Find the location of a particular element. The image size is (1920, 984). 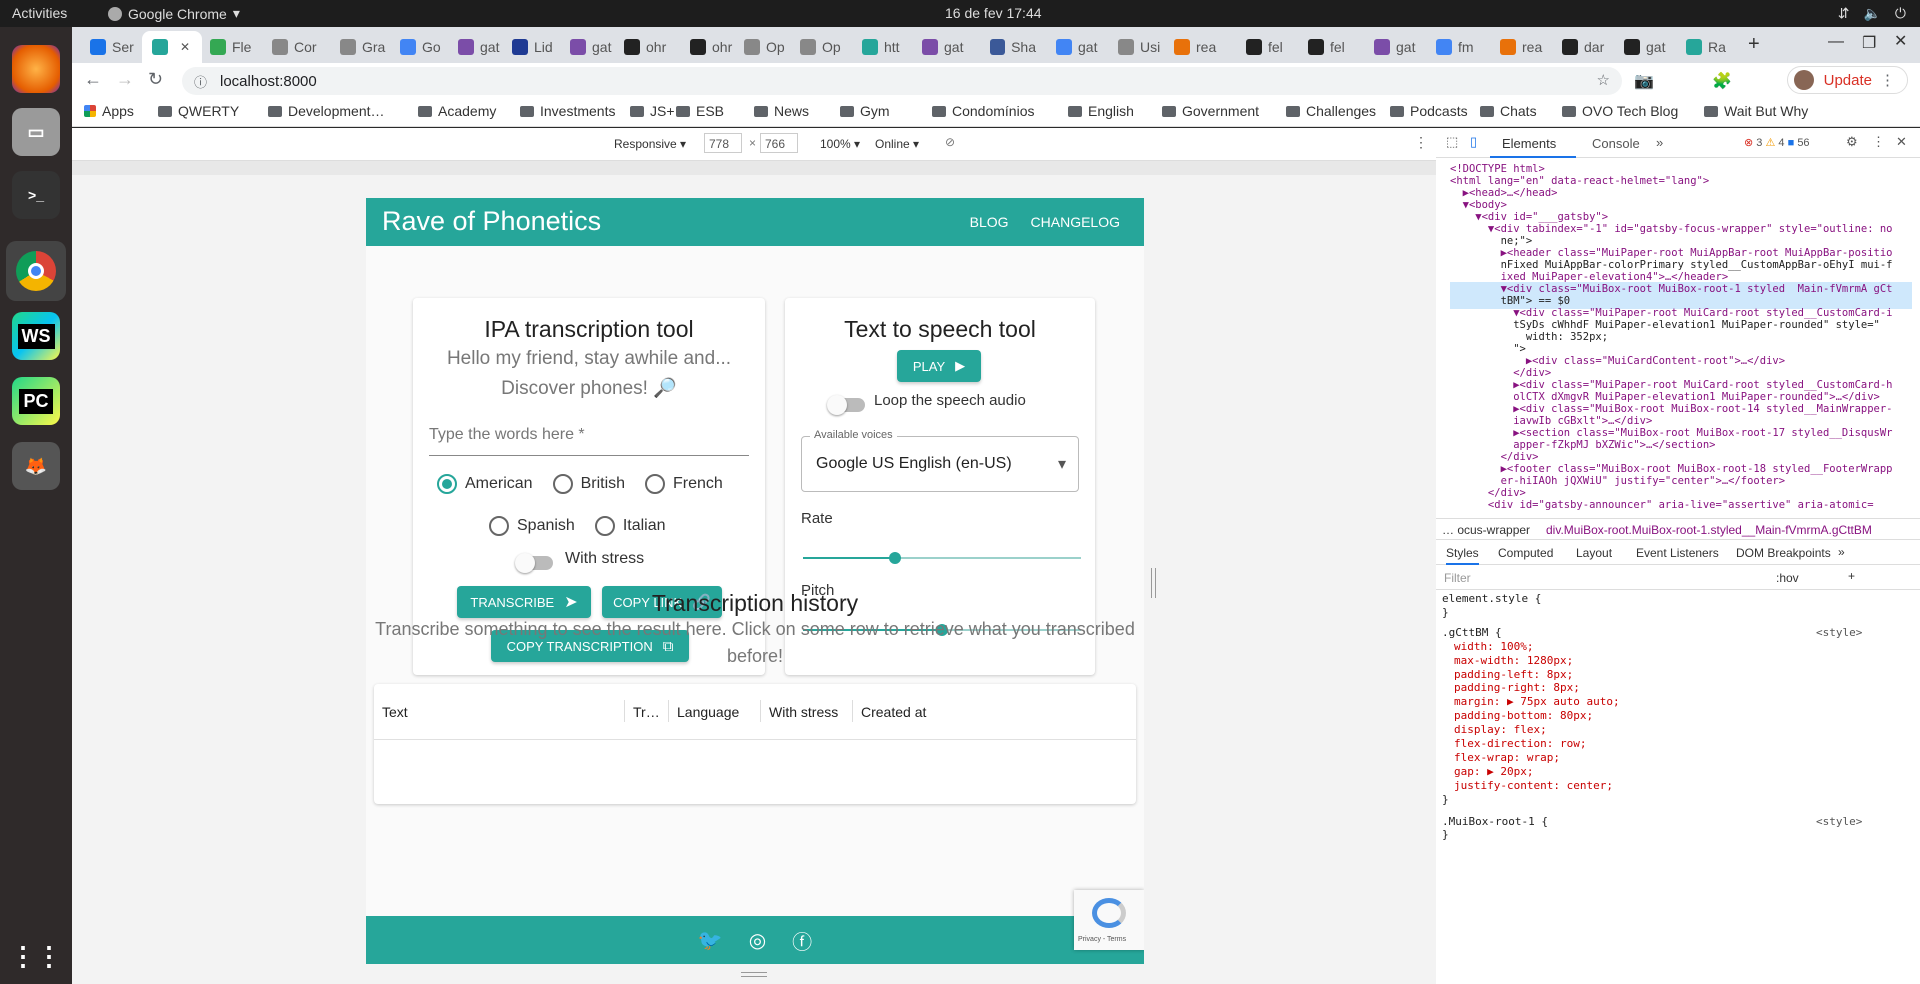

browser-tab: fm is located at coordinates (1454, 47).